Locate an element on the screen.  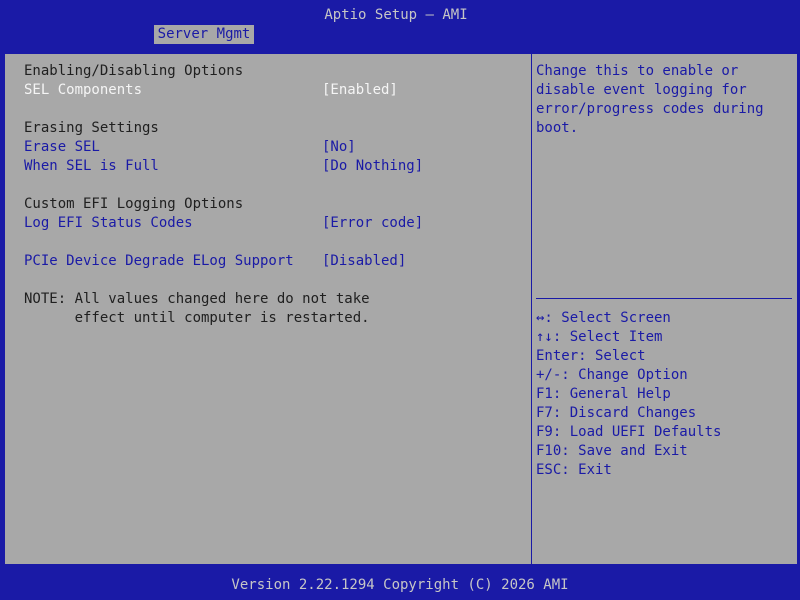
key-discard-changes: F7: Discard Changes is located at coordinates (616, 413).